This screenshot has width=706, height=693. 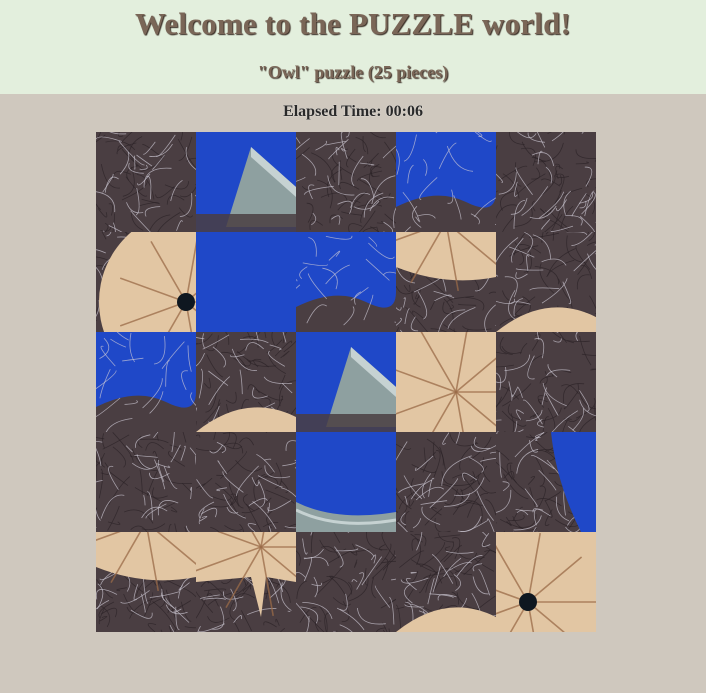 What do you see at coordinates (404, 111) in the screenshot?
I see `elapsed-time-value: 00:06` at bounding box center [404, 111].